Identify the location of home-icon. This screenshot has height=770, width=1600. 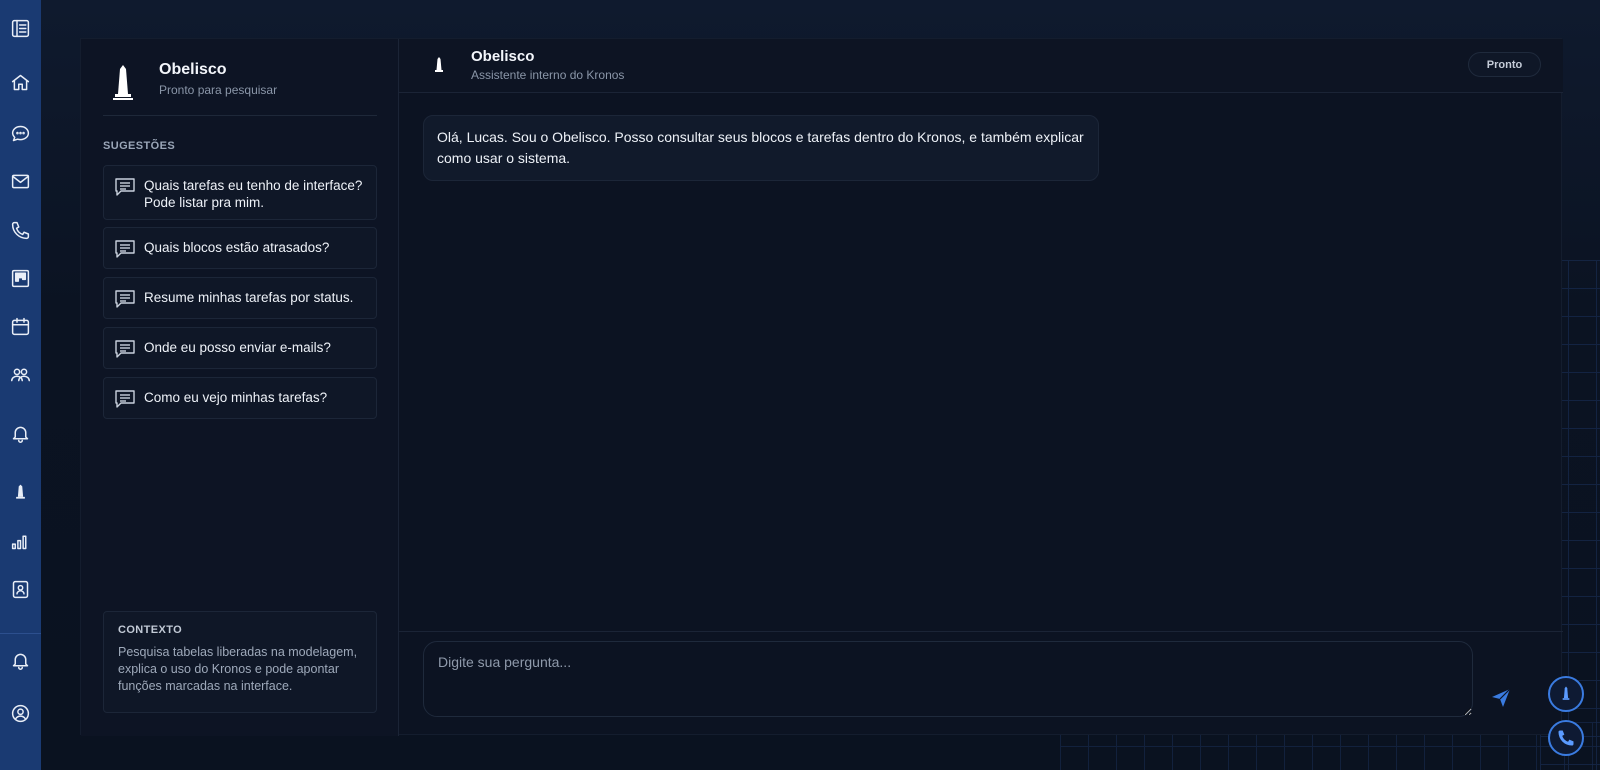
(20, 82).